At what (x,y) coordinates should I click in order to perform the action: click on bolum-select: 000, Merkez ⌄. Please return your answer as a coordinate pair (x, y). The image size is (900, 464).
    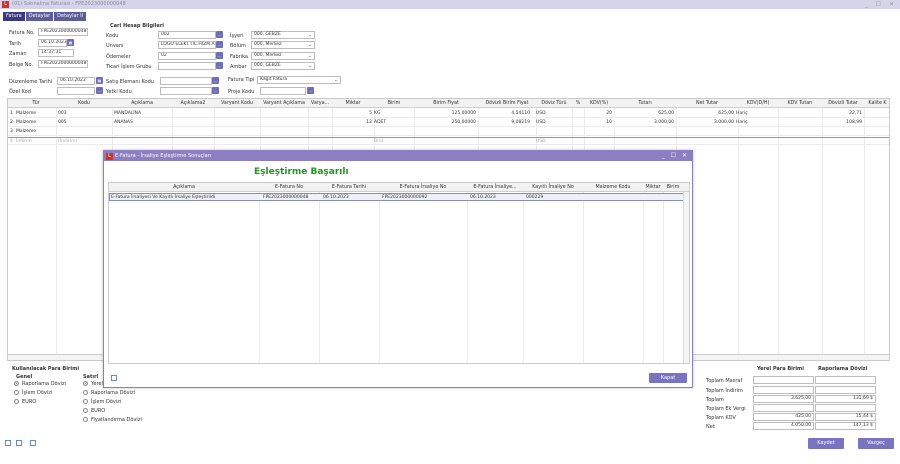
    Looking at the image, I should click on (283, 45).